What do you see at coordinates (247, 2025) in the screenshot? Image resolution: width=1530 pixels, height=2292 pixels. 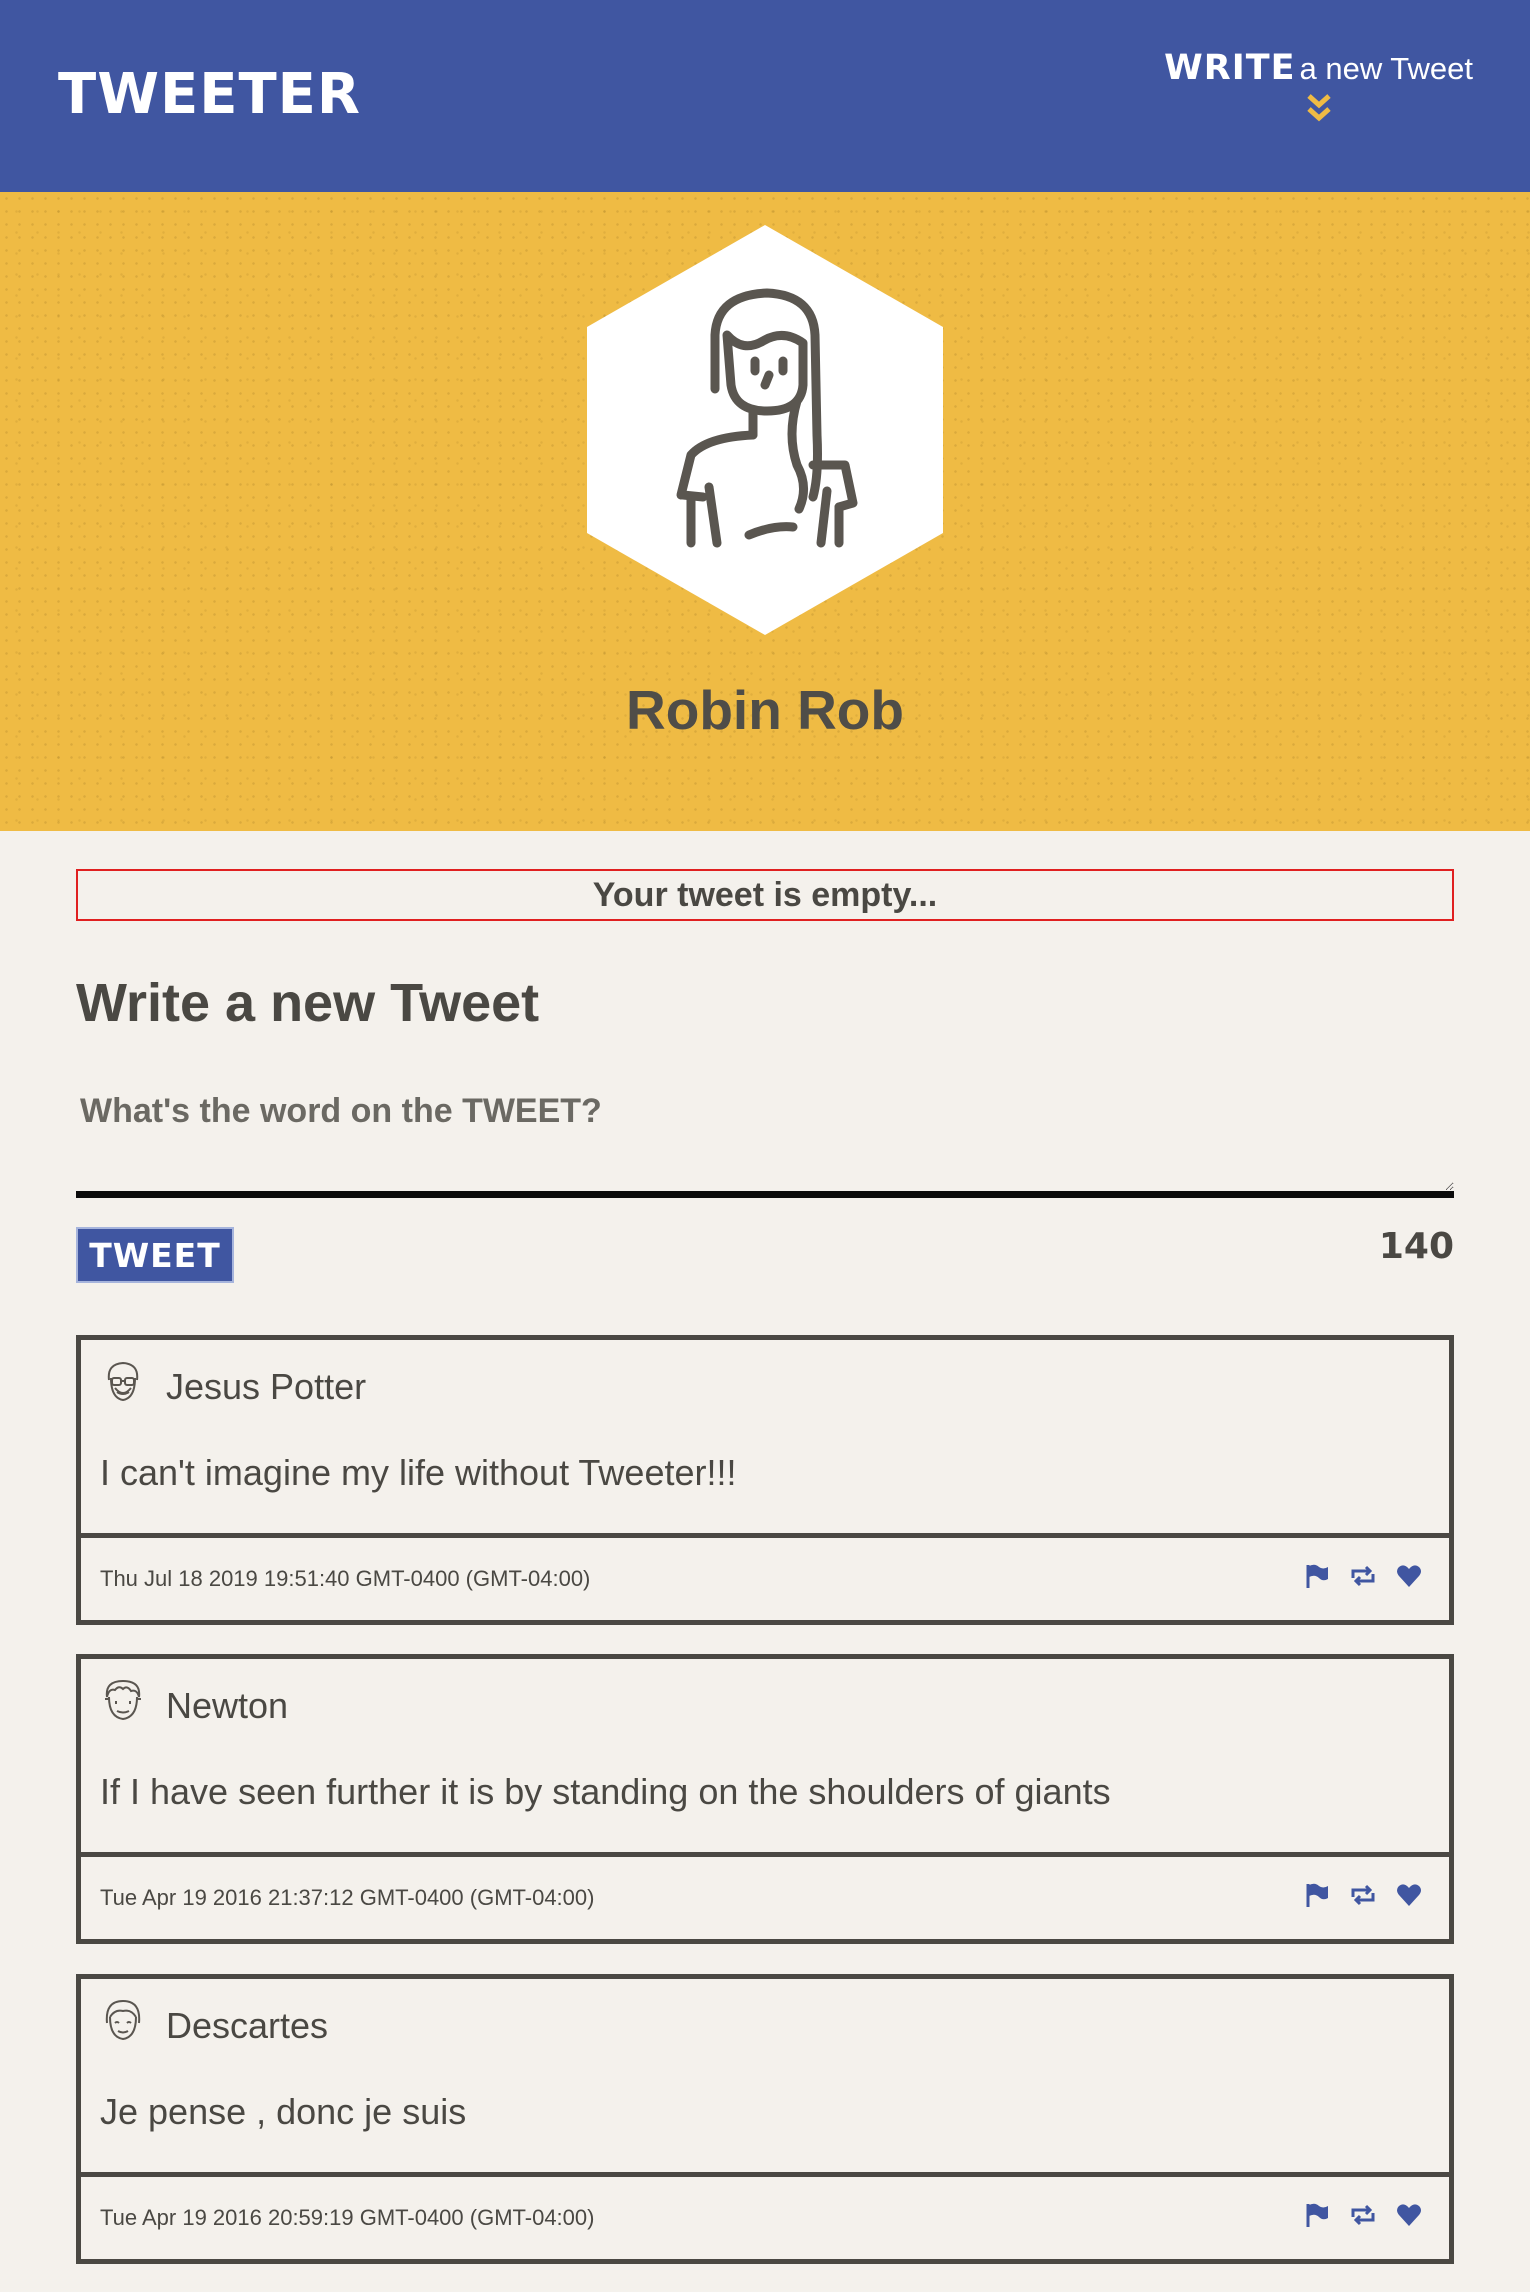 I see `tweet-author: Descartes` at bounding box center [247, 2025].